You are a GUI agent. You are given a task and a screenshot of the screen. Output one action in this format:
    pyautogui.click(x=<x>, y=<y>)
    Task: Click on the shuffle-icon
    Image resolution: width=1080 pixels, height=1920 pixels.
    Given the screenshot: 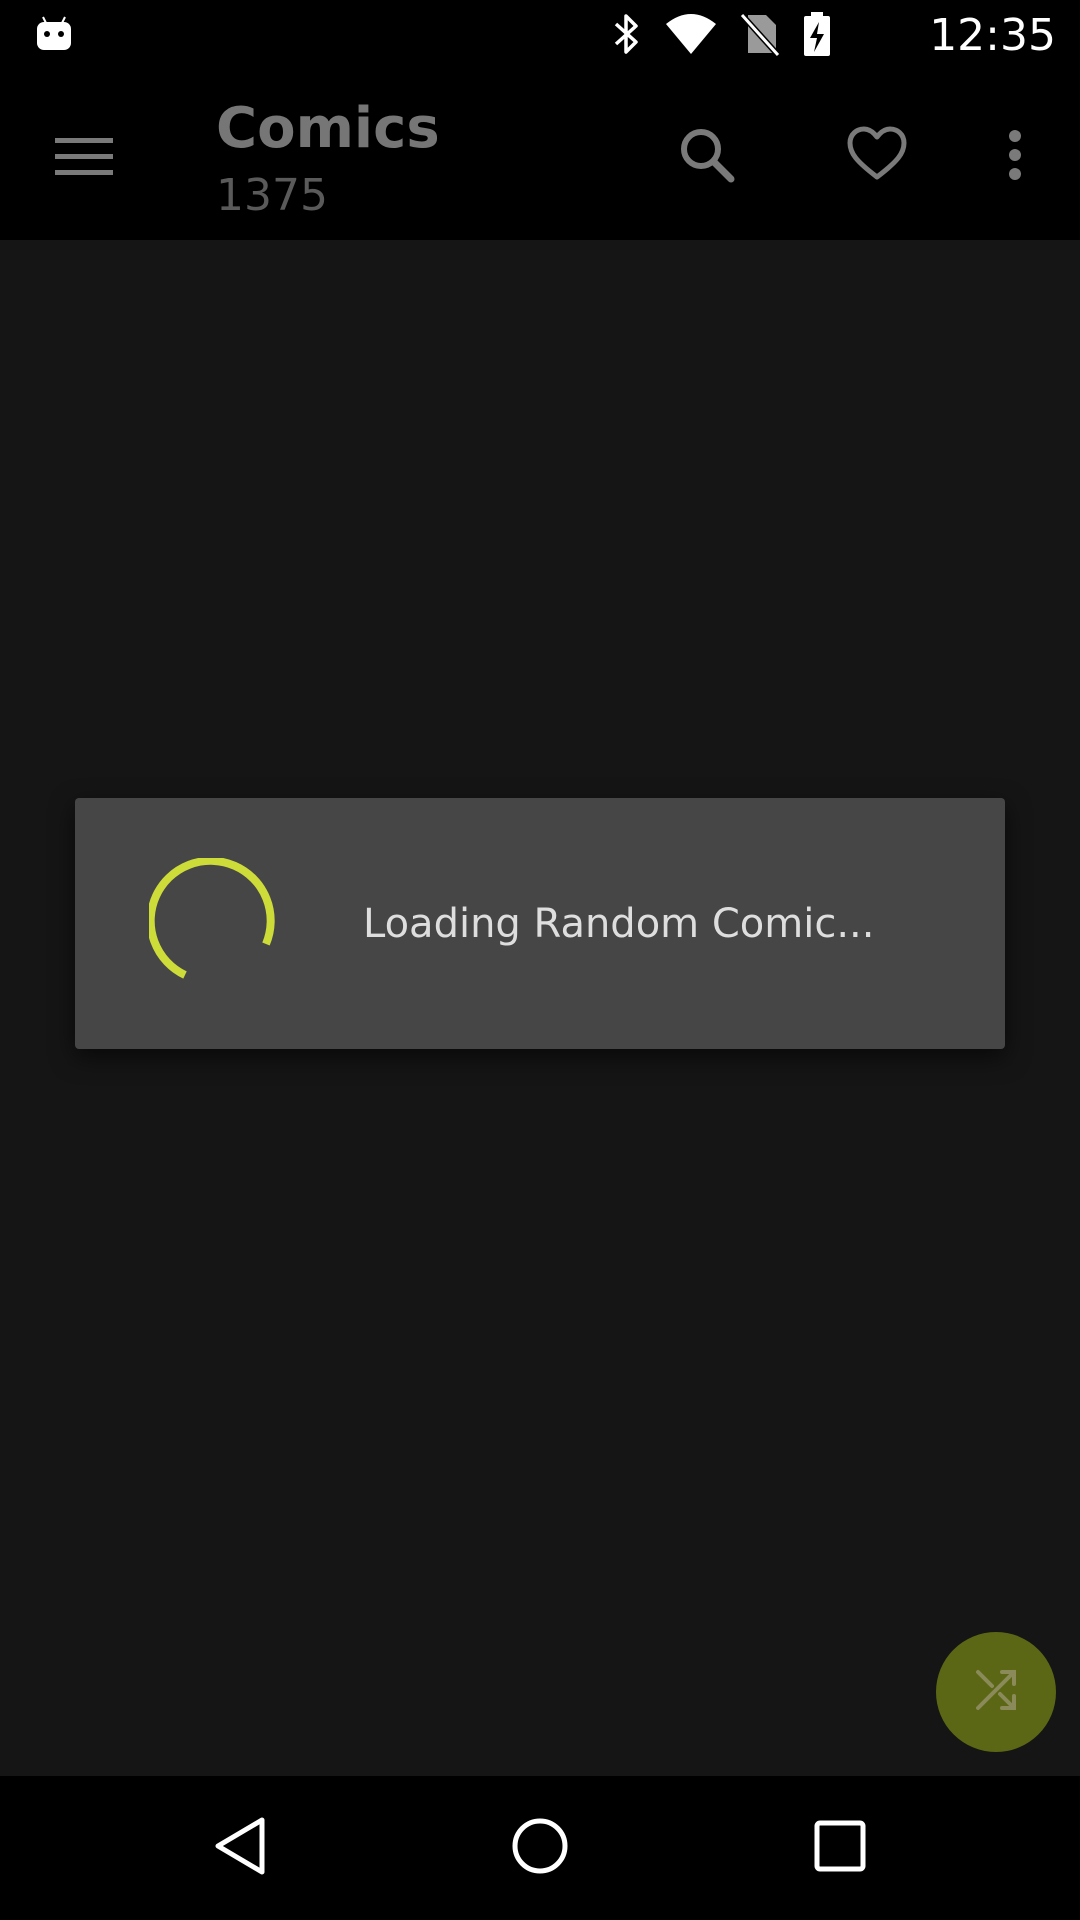 What is the action you would take?
    pyautogui.click(x=996, y=1692)
    